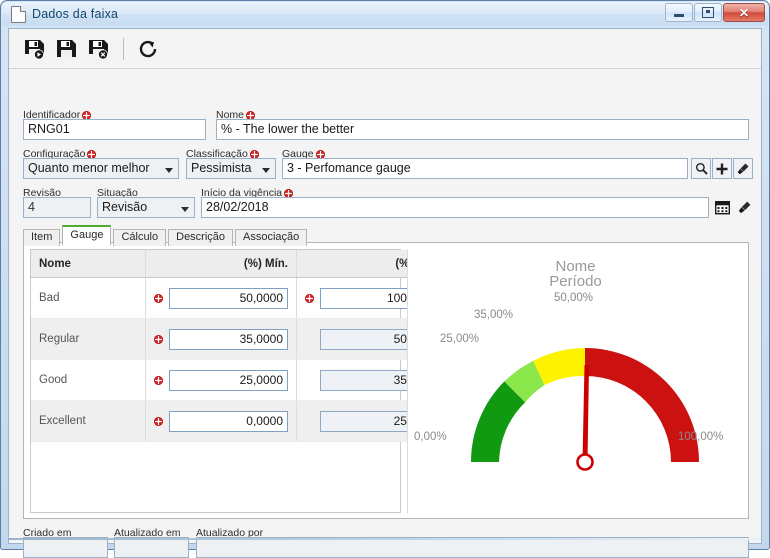 The image size is (770, 558). What do you see at coordinates (201, 237) in the screenshot?
I see `tab-descricao: Descrição` at bounding box center [201, 237].